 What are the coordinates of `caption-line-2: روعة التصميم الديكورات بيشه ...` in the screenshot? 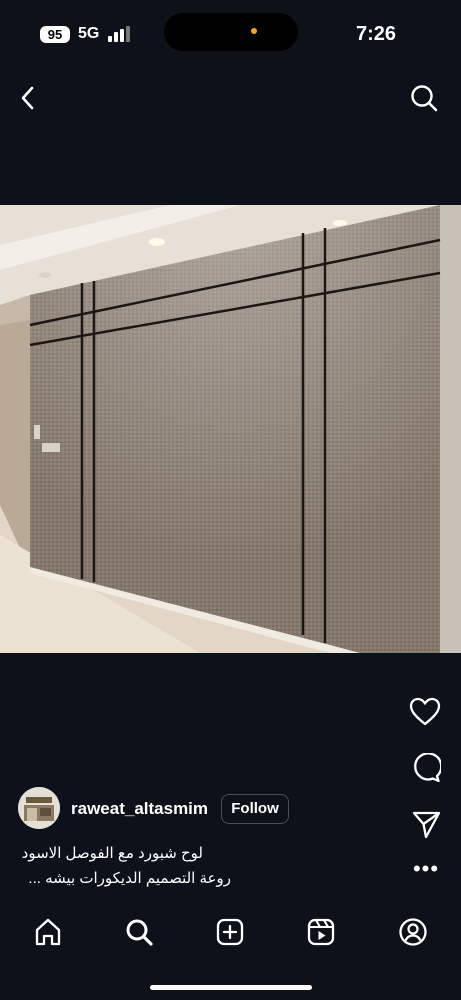 It's located at (115, 878).